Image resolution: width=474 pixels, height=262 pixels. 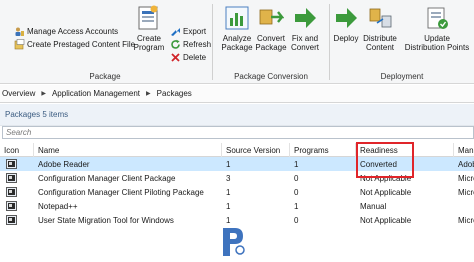 What do you see at coordinates (271, 47) in the screenshot?
I see `convert-package-label-2: Package` at bounding box center [271, 47].